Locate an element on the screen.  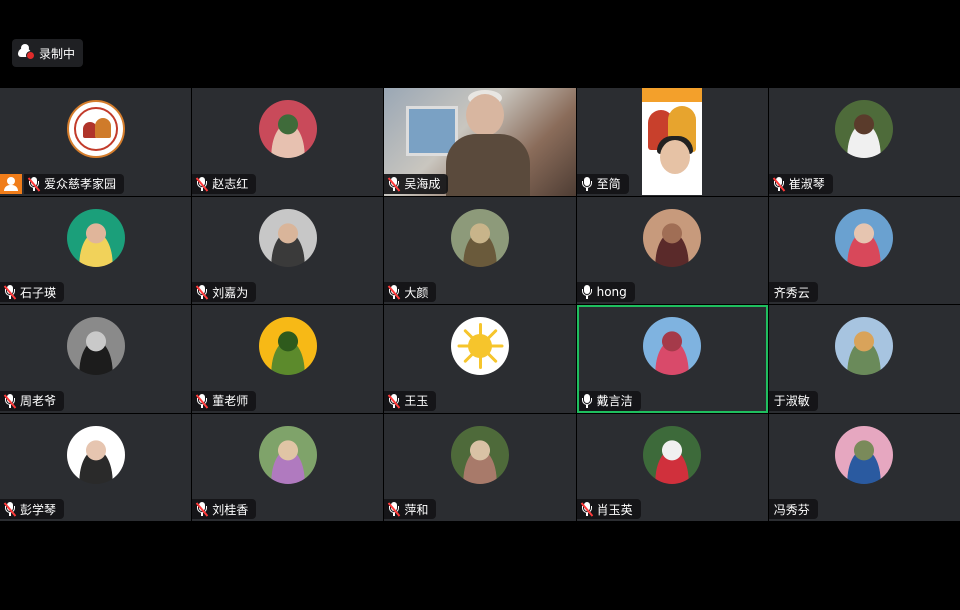
name-tag: 周老爷 is located at coordinates (32, 400).